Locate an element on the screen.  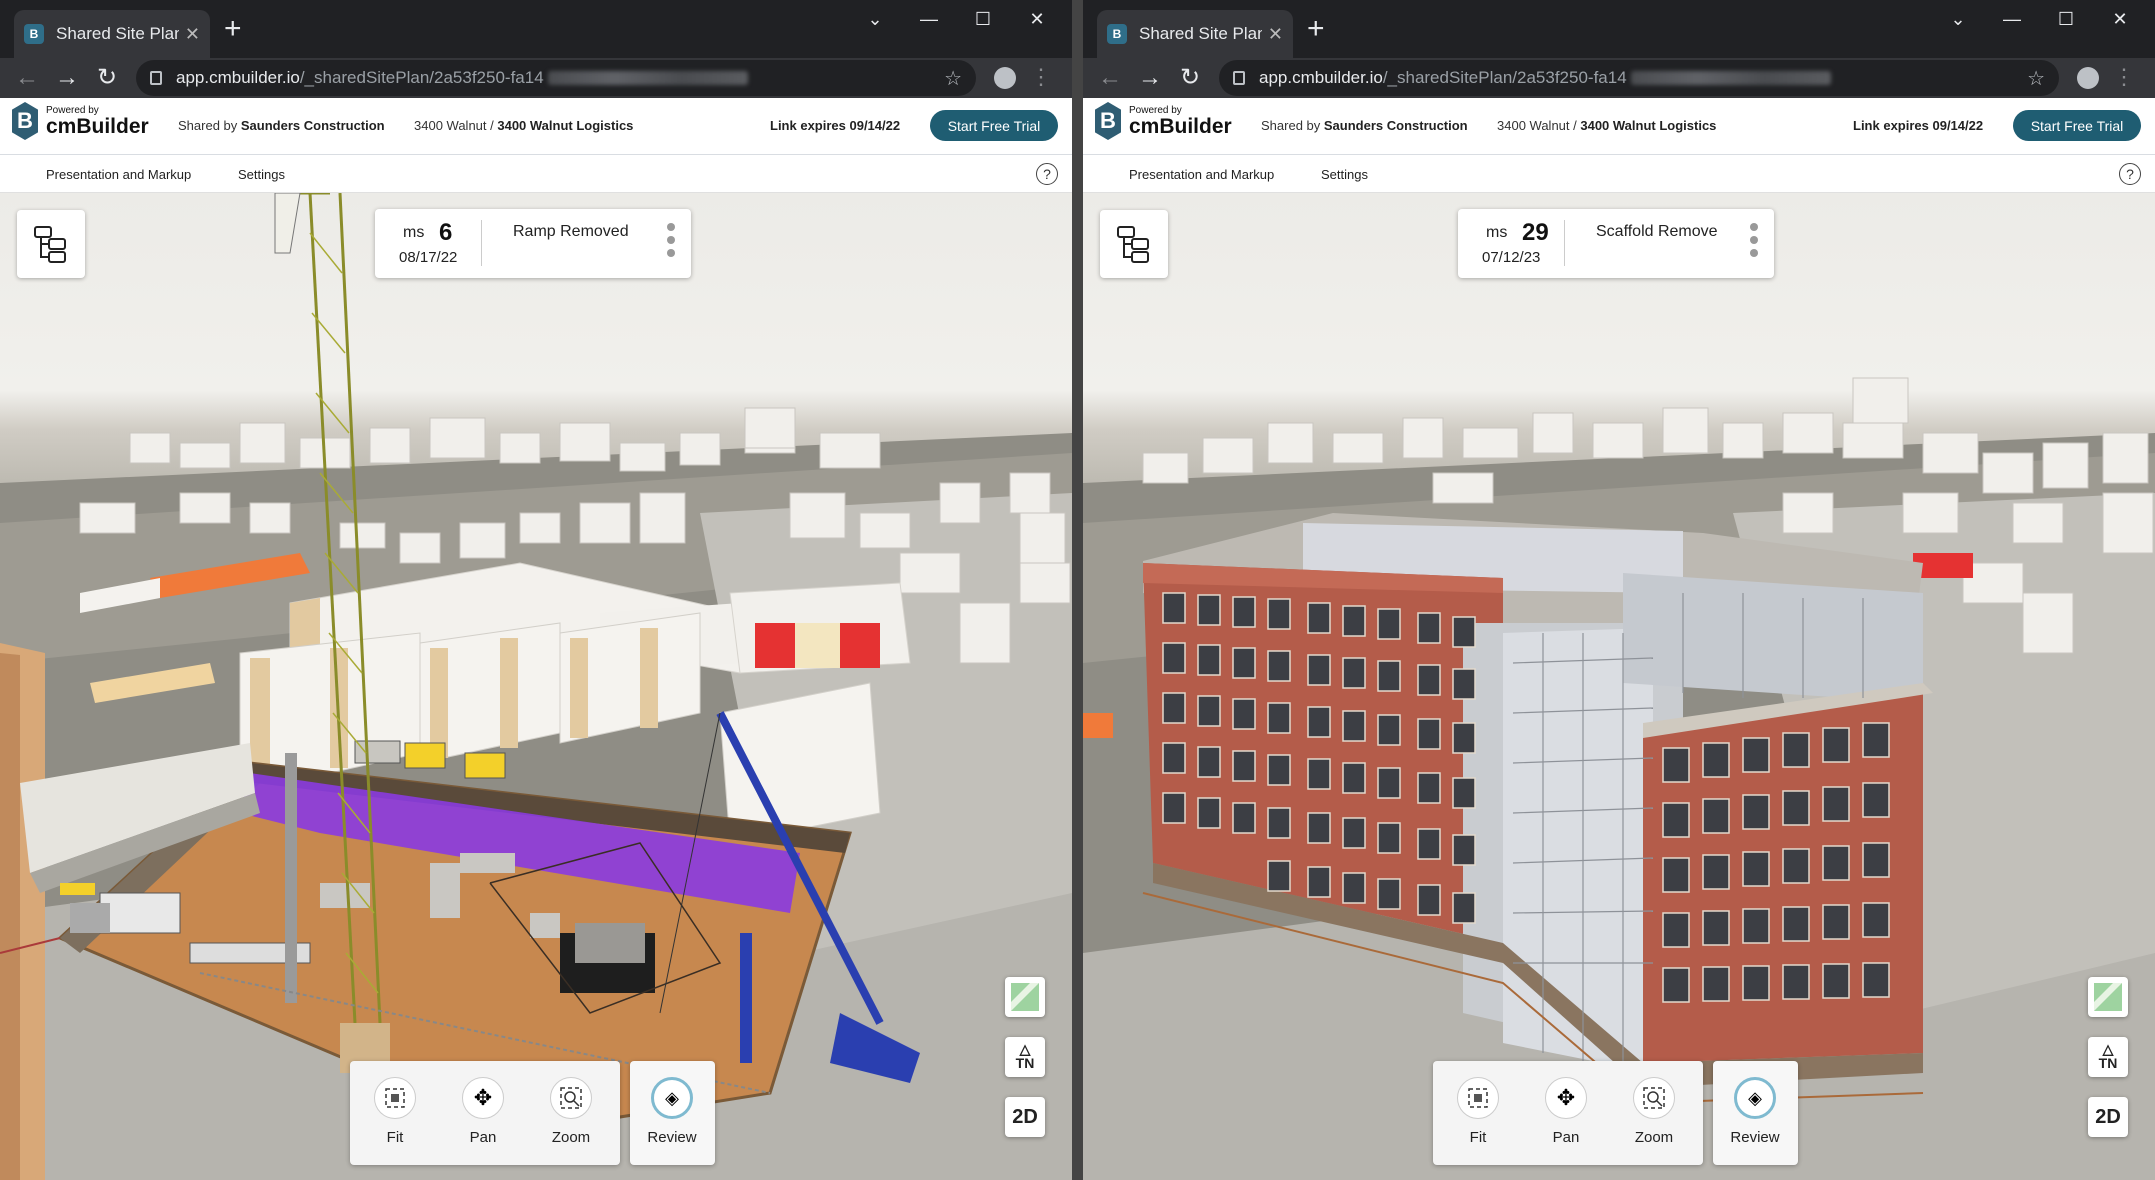
cmbuilder-logo-icon: B is located at coordinates (1108, 121).